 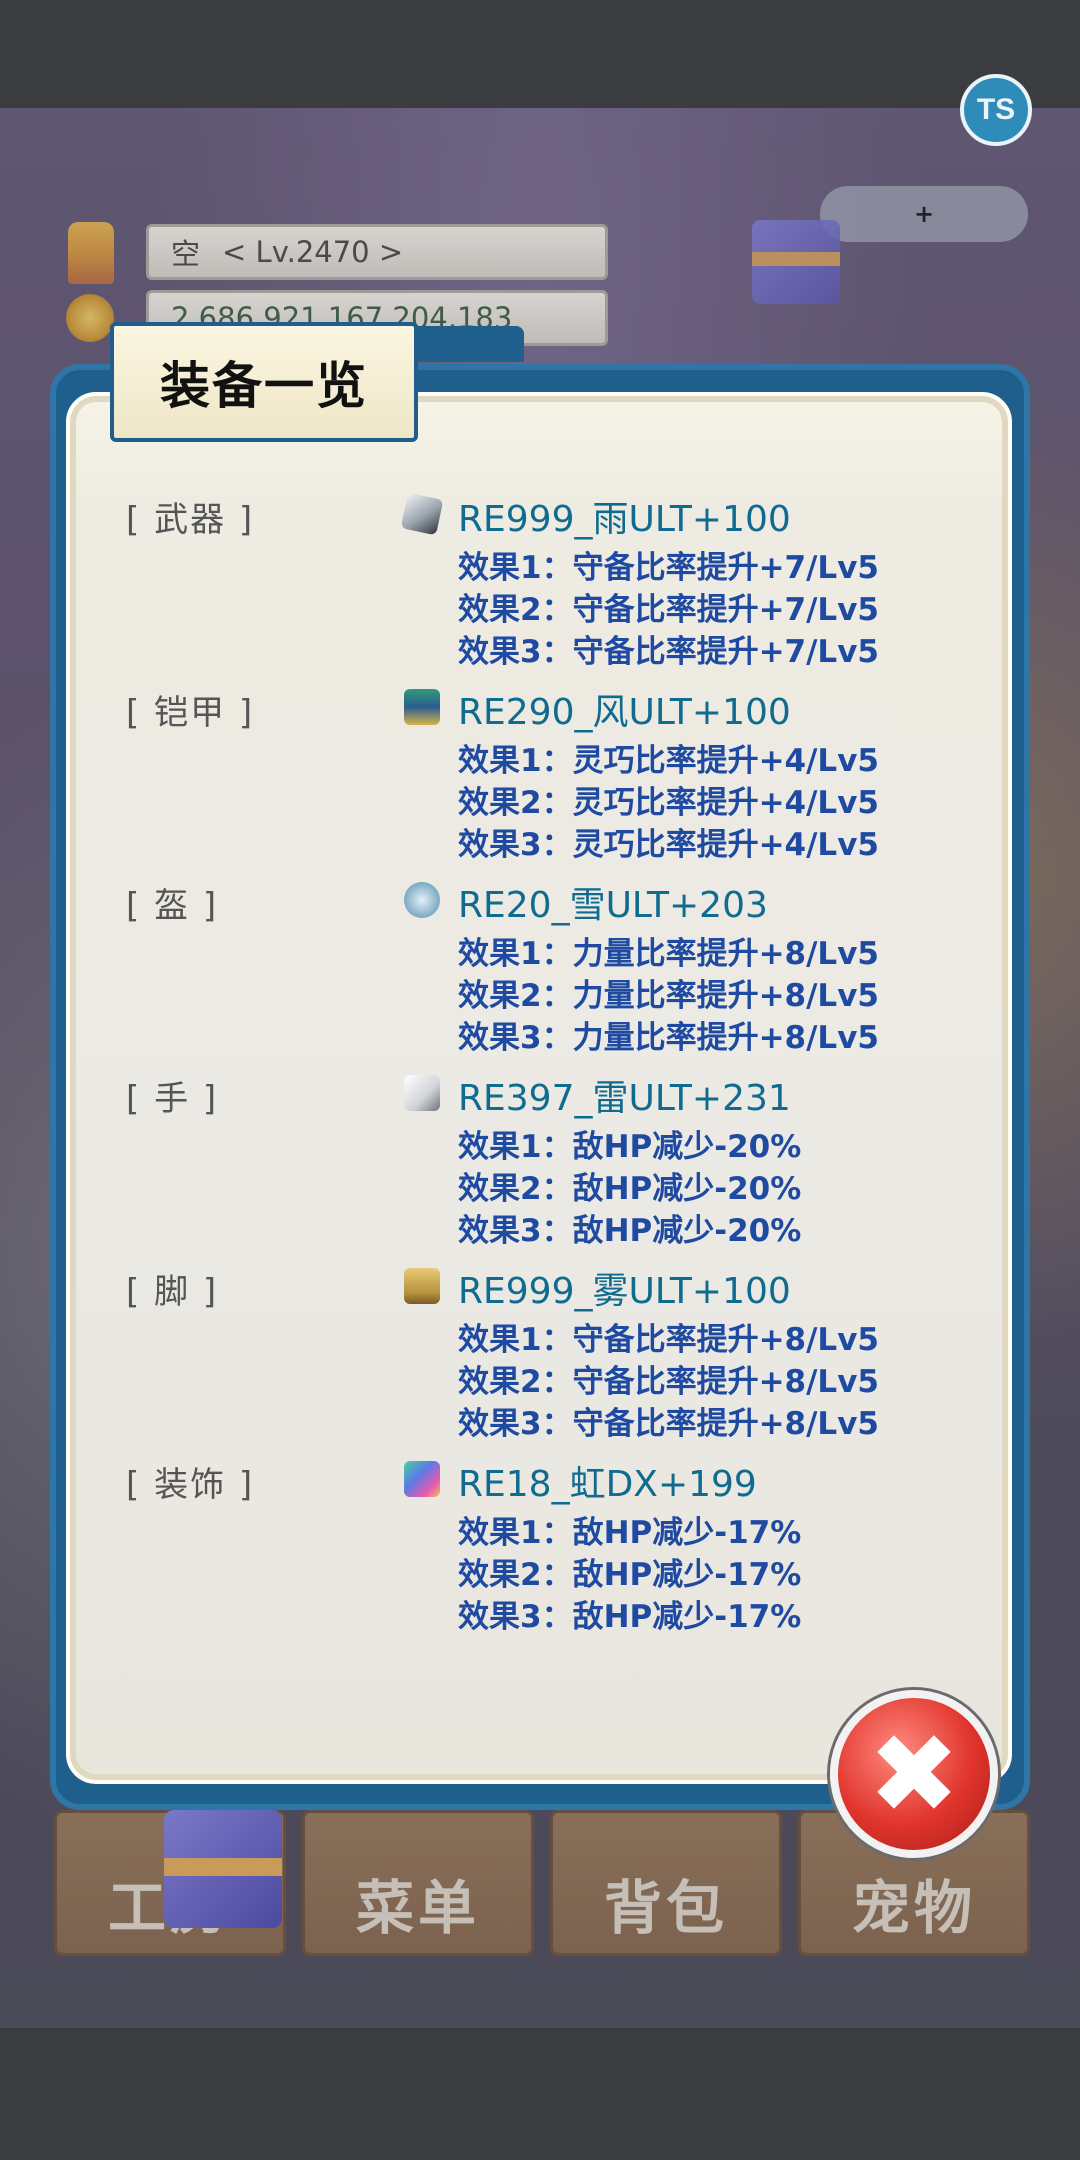 What do you see at coordinates (668, 954) in the screenshot?
I see `item-effect: 效果1：力量比率提升+8/Lv5` at bounding box center [668, 954].